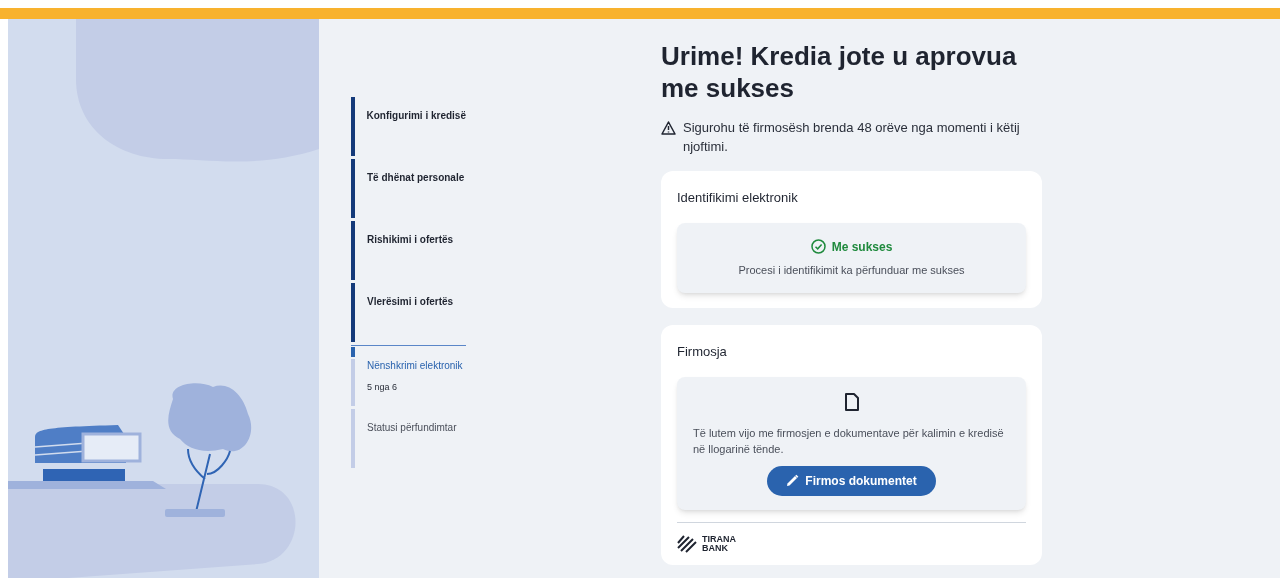 This screenshot has height=578, width=1280. What do you see at coordinates (702, 352) in the screenshot?
I see `card-title: Firmosja` at bounding box center [702, 352].